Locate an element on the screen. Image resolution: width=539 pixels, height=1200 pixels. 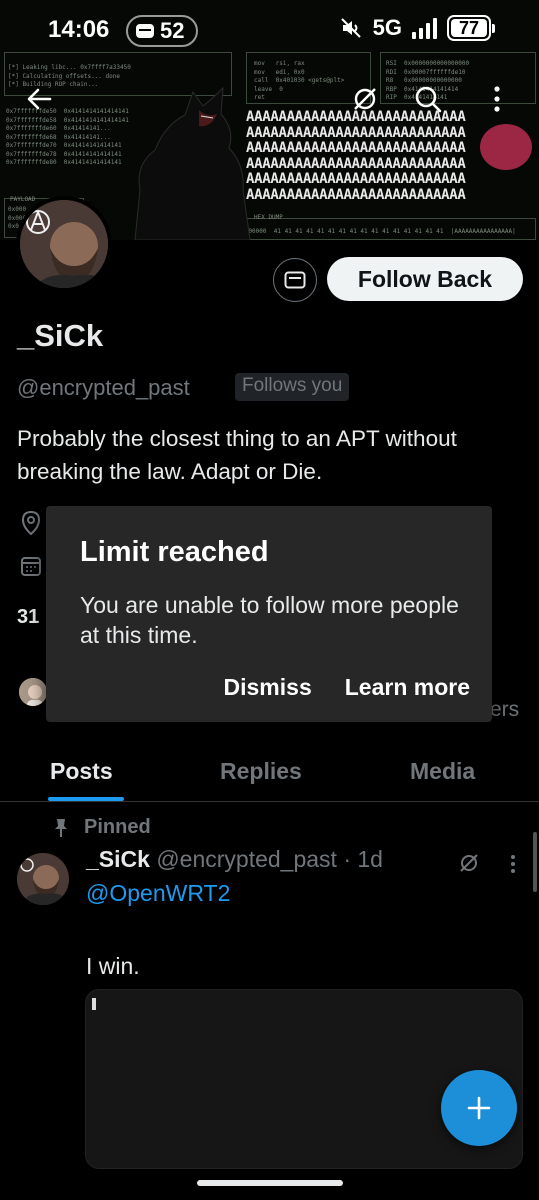
envelope-icon is located at coordinates (295, 280).